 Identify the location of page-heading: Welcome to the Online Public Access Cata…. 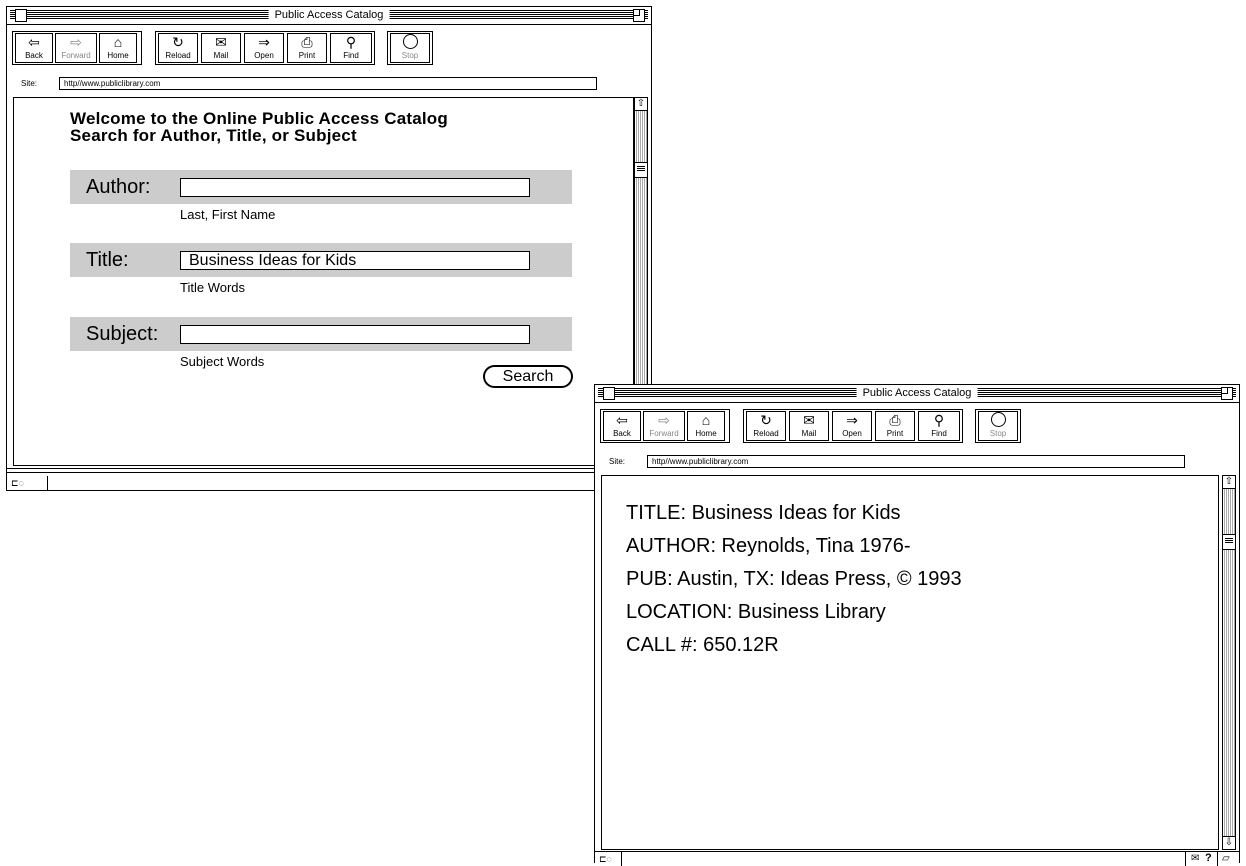
(259, 127).